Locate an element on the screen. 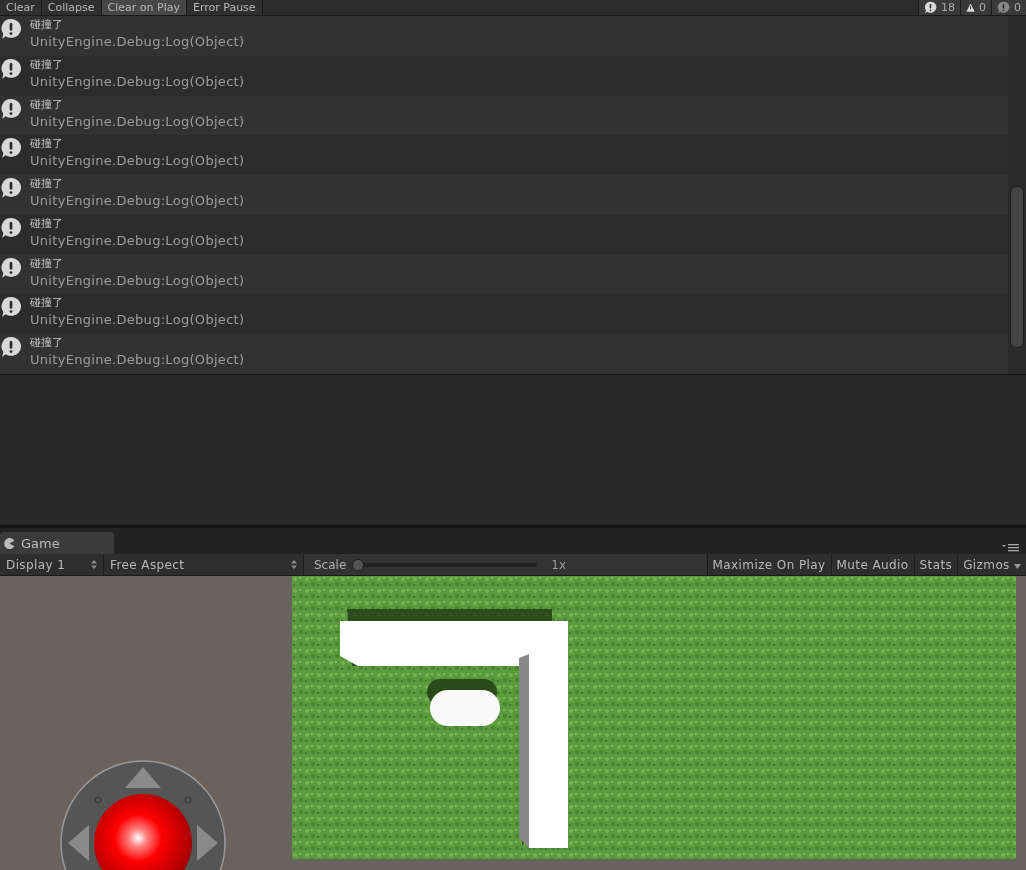  log-count: 18 is located at coordinates (947, 7).